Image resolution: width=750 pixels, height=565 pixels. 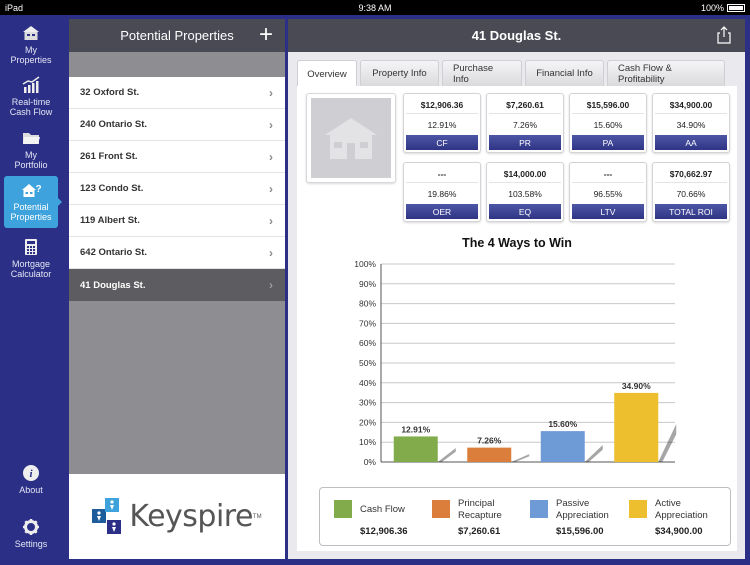 I want to click on tab-purchase-info: Purchase Info, so click(x=482, y=73).